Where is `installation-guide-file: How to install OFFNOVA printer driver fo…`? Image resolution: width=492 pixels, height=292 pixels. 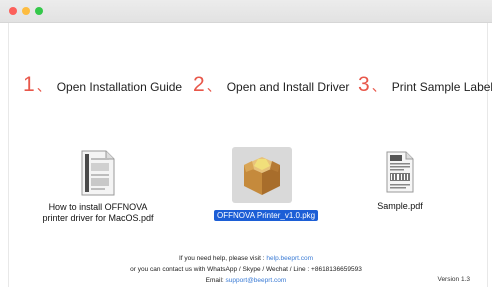
installation-guide-file: How to install OFFNOVA printer driver fo… is located at coordinates (98, 187).